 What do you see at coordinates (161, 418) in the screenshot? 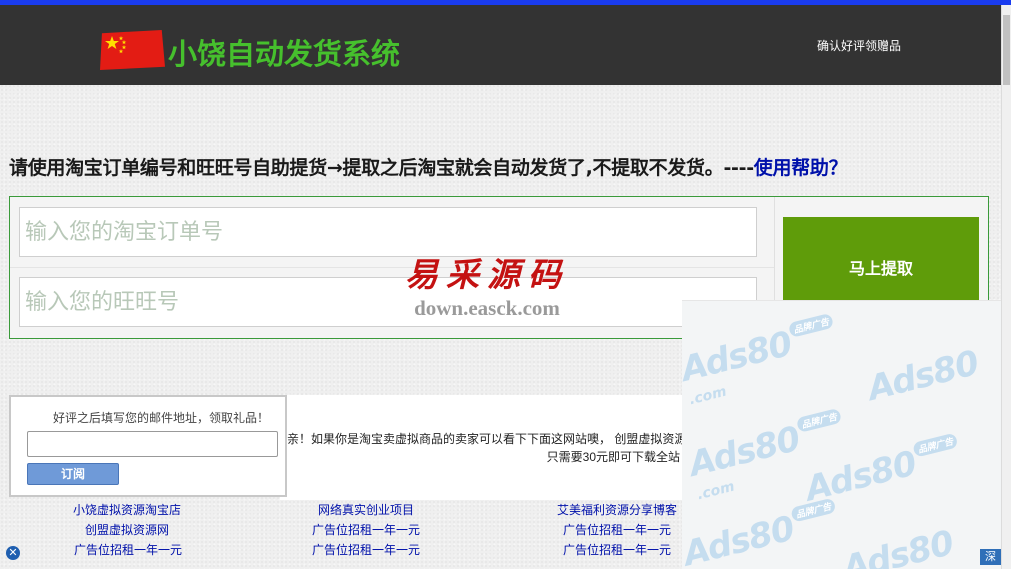
I see `subscribe-title: 好评之后填写您的邮件地址，领取礼品！` at bounding box center [161, 418].